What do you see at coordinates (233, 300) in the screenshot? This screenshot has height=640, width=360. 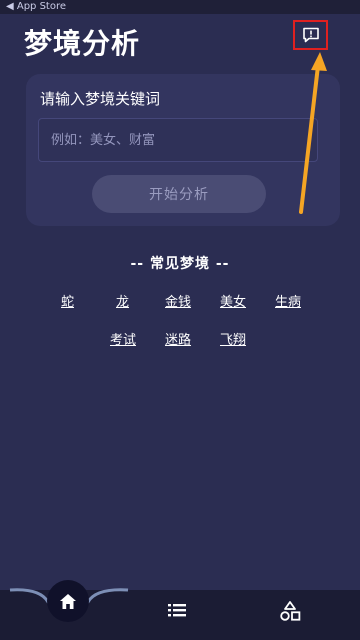 I see `dream-link-beauty: 美女` at bounding box center [233, 300].